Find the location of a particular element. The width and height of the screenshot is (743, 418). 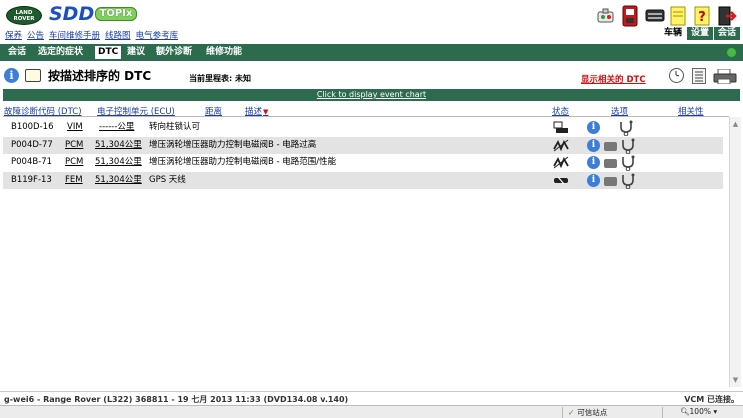

zoom-control: 🔍︎100% ▾ is located at coordinates (698, 411).